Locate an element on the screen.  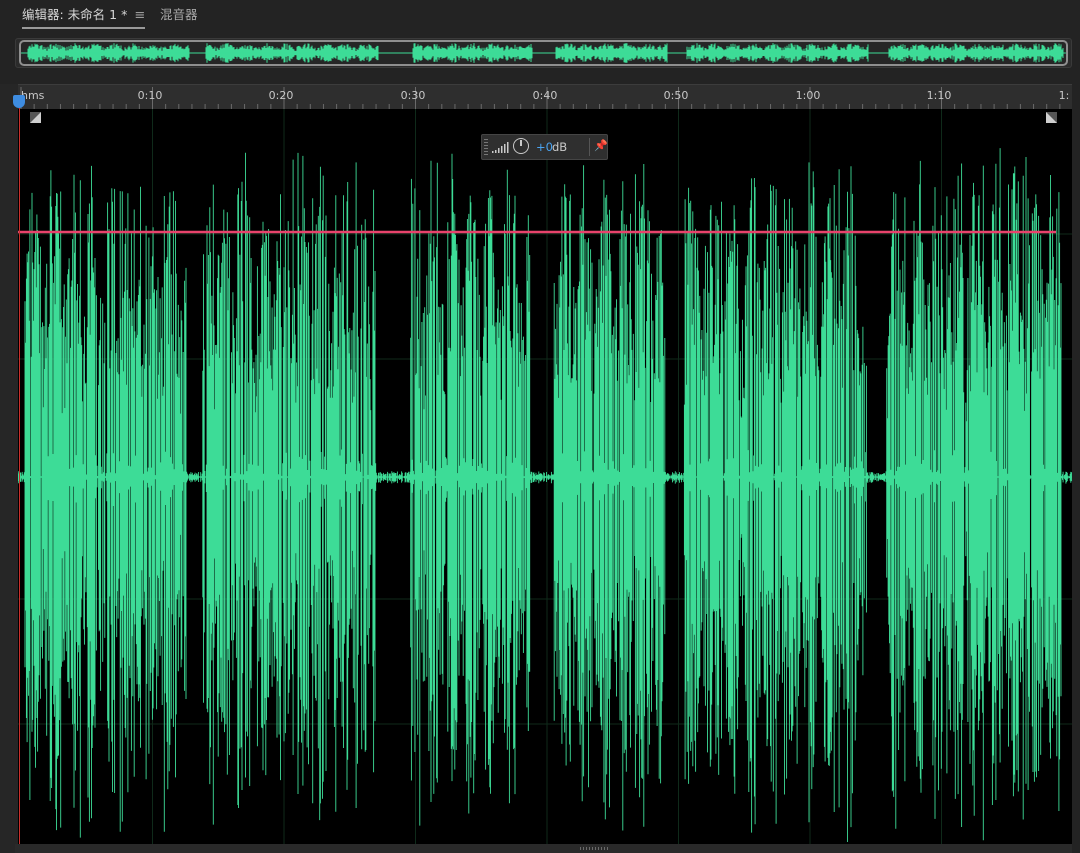
left-gutter is located at coordinates (9, 468).